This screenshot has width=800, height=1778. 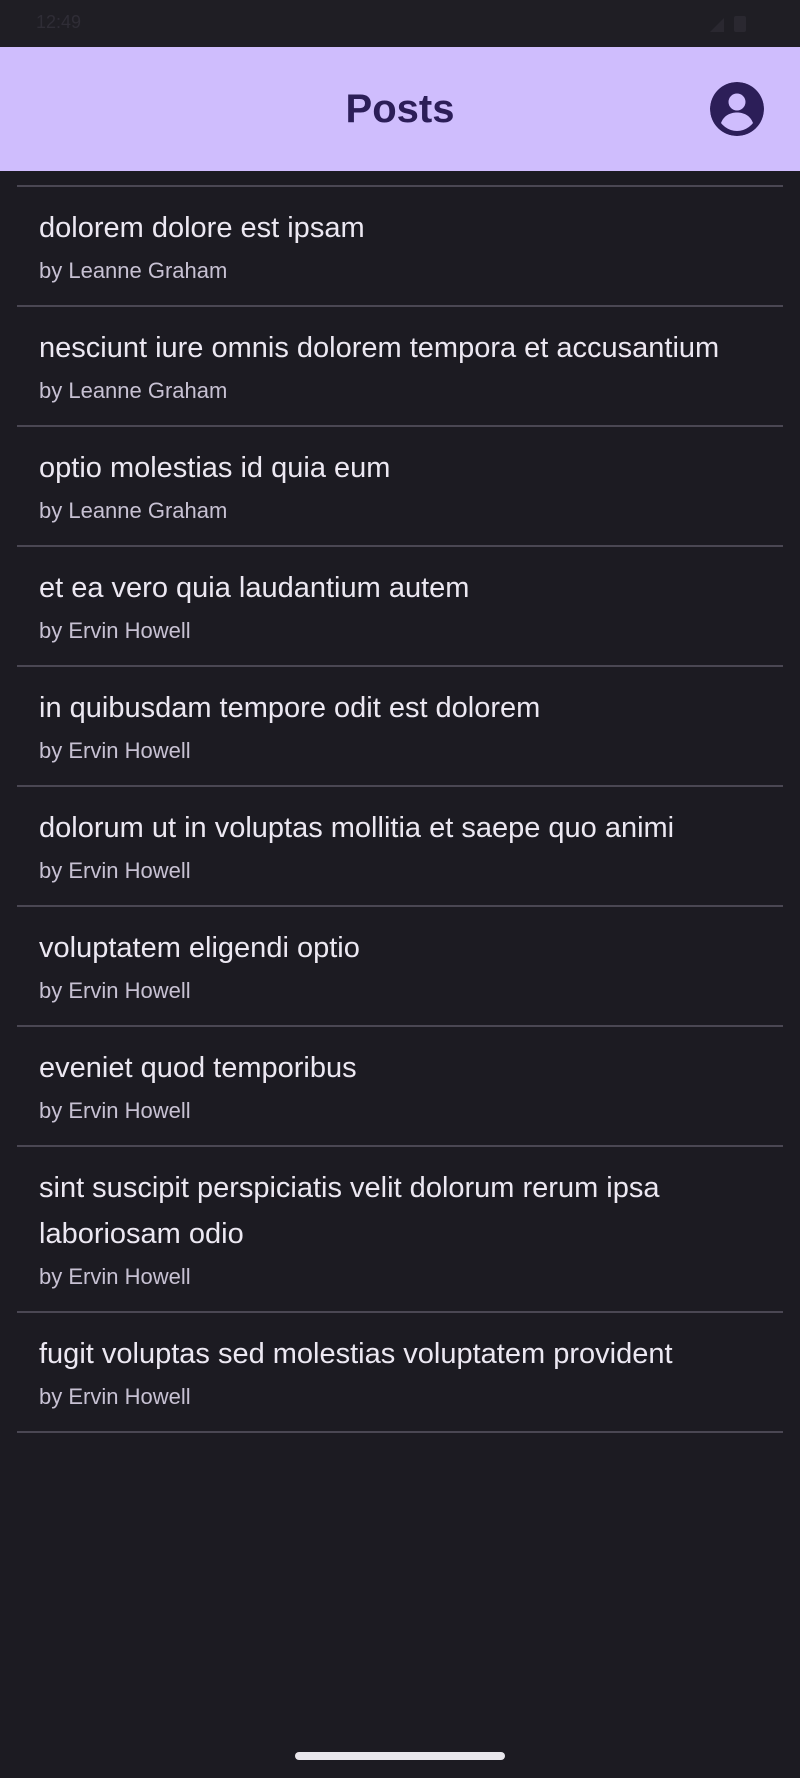 What do you see at coordinates (290, 708) in the screenshot?
I see `post-title: in quibusdam tempore odit est dolorem` at bounding box center [290, 708].